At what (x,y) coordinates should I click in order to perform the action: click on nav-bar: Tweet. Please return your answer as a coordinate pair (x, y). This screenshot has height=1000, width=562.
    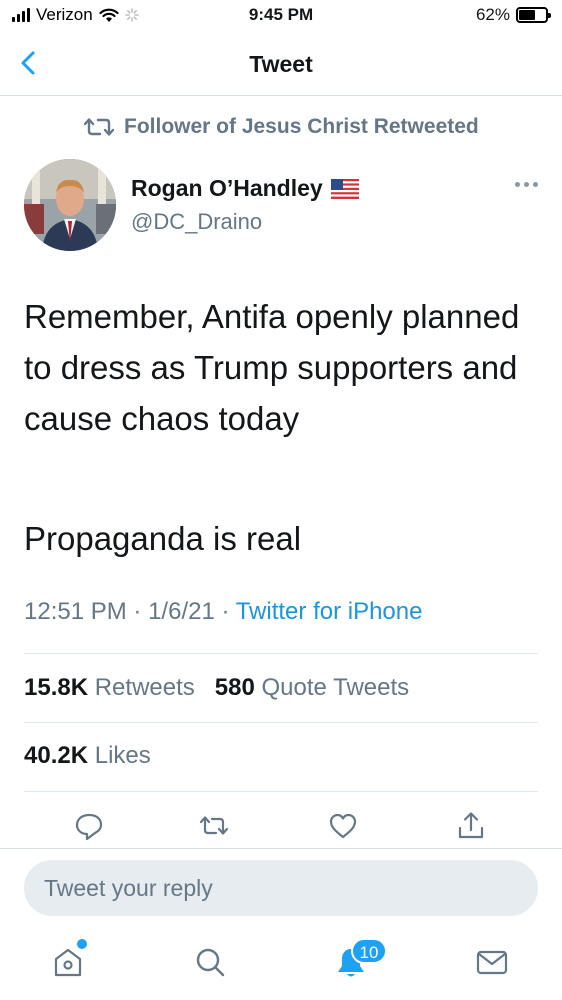
    Looking at the image, I should click on (281, 65).